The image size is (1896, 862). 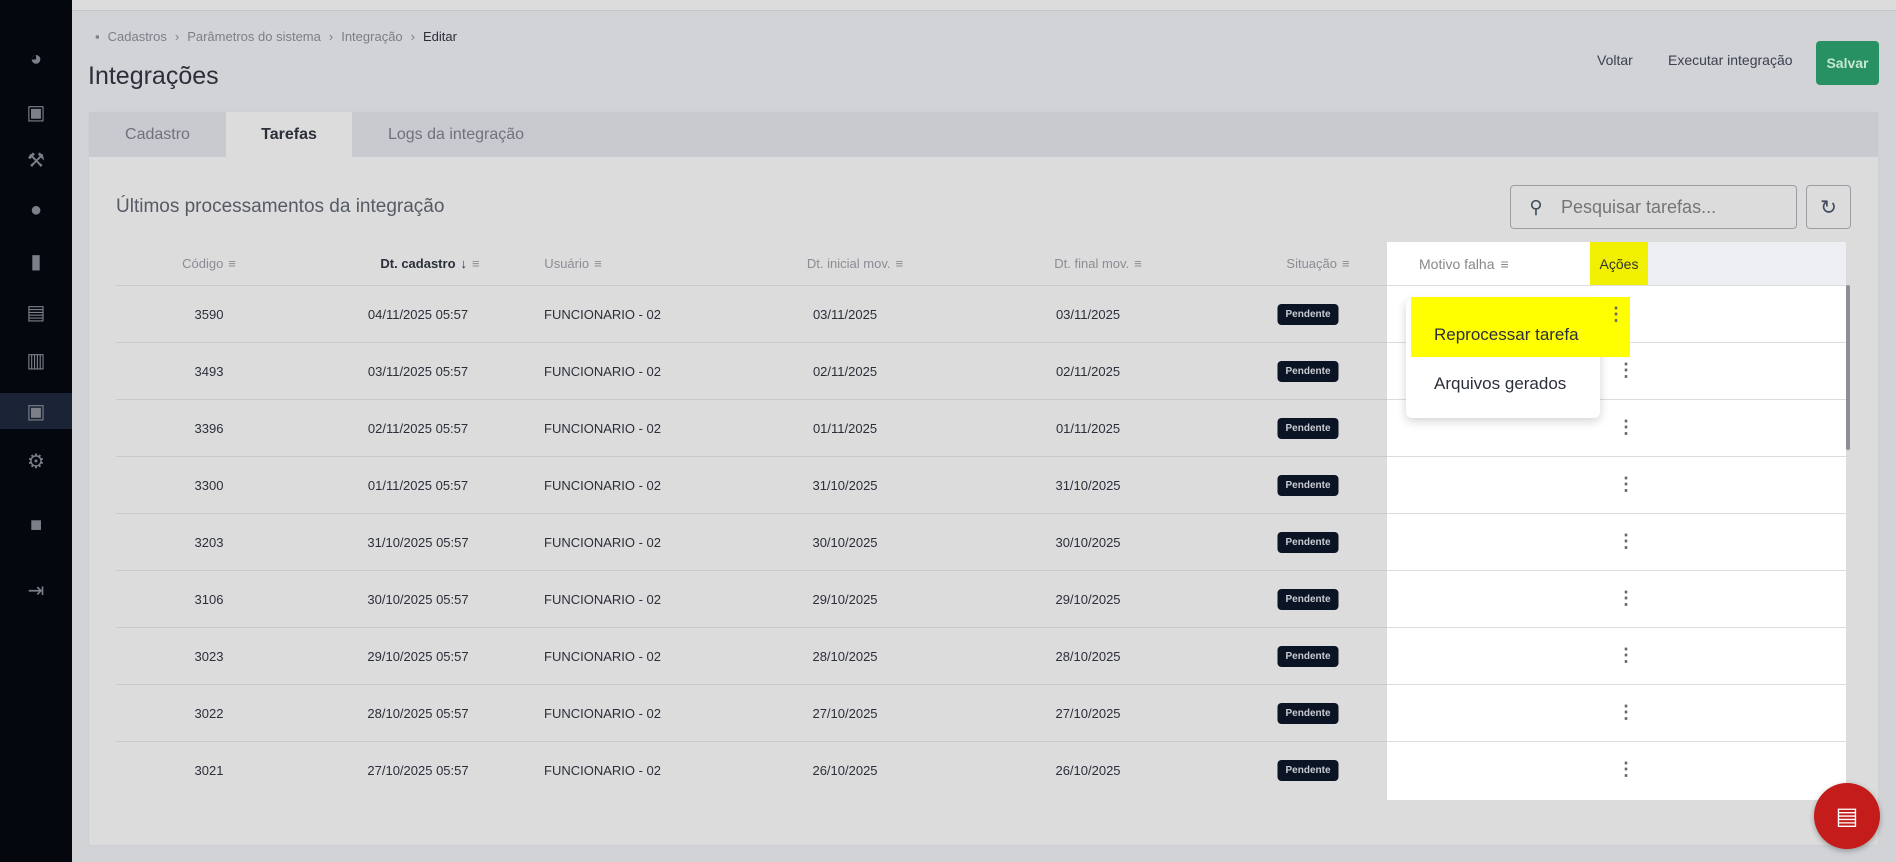 I want to click on tab-tarefas: Tarefas, so click(x=289, y=134).